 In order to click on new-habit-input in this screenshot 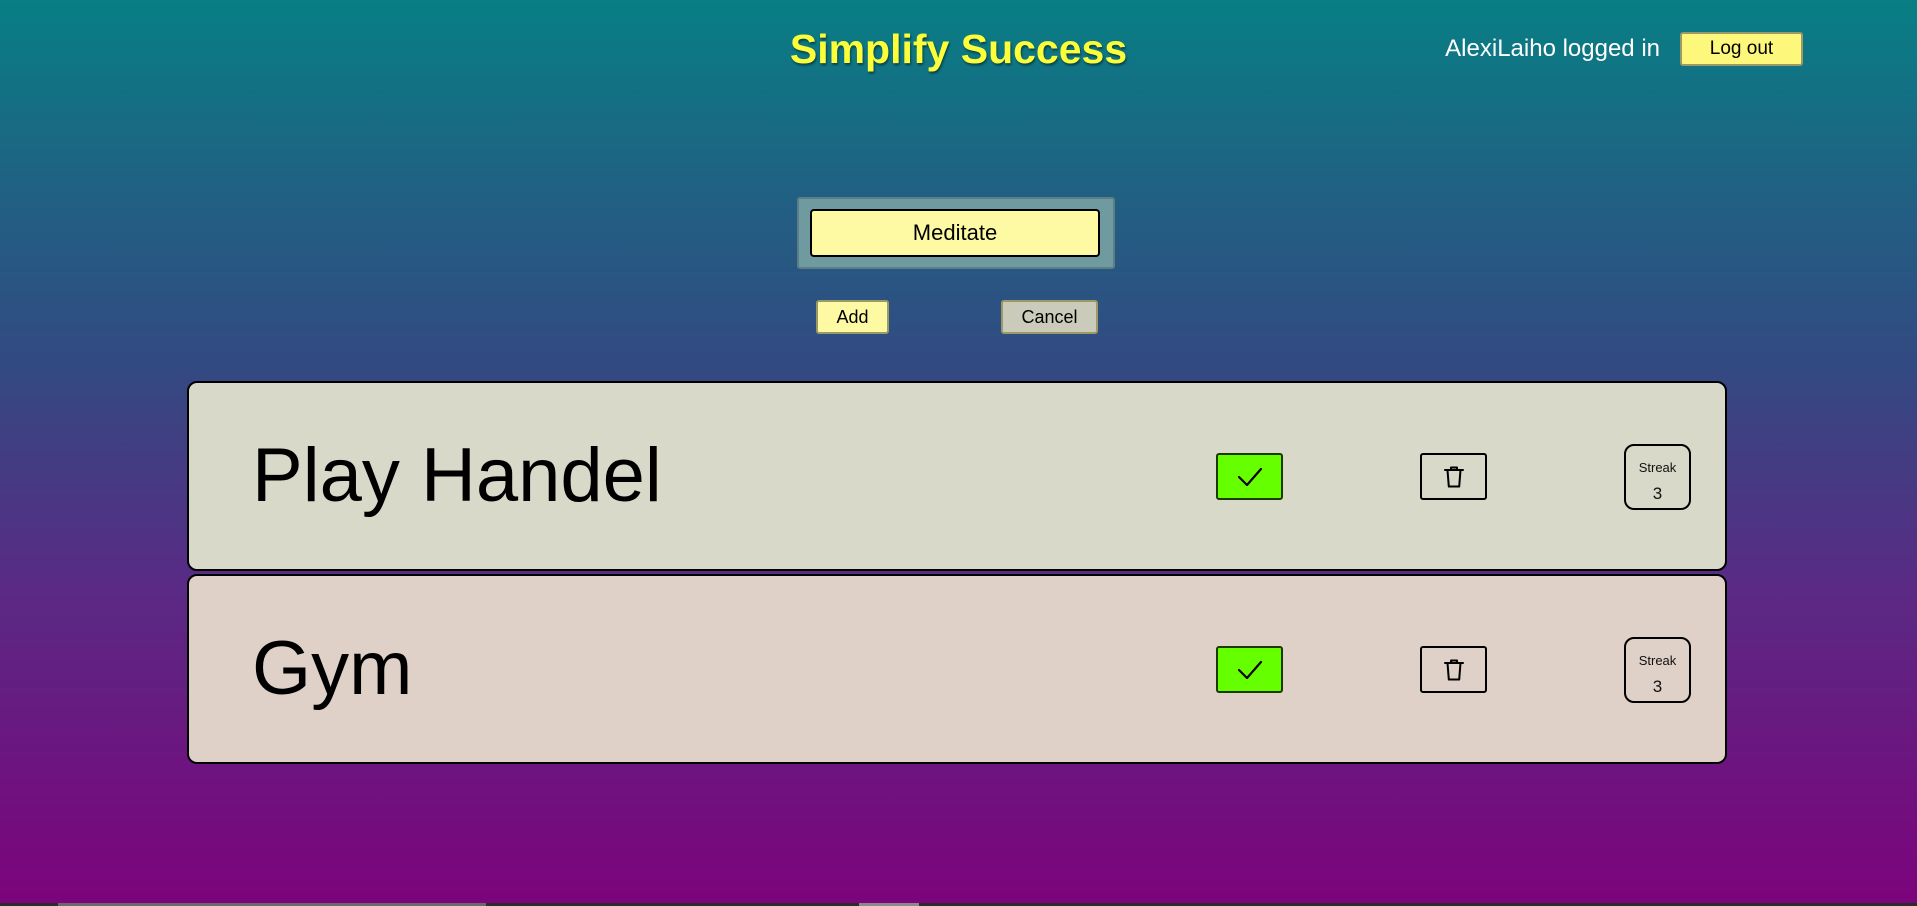, I will do `click(955, 233)`.